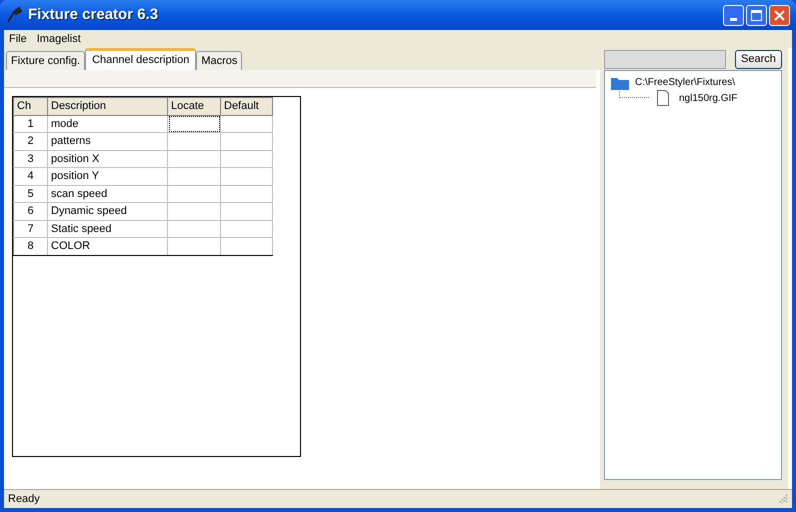  I want to click on table-cell: scan speed, so click(108, 193).